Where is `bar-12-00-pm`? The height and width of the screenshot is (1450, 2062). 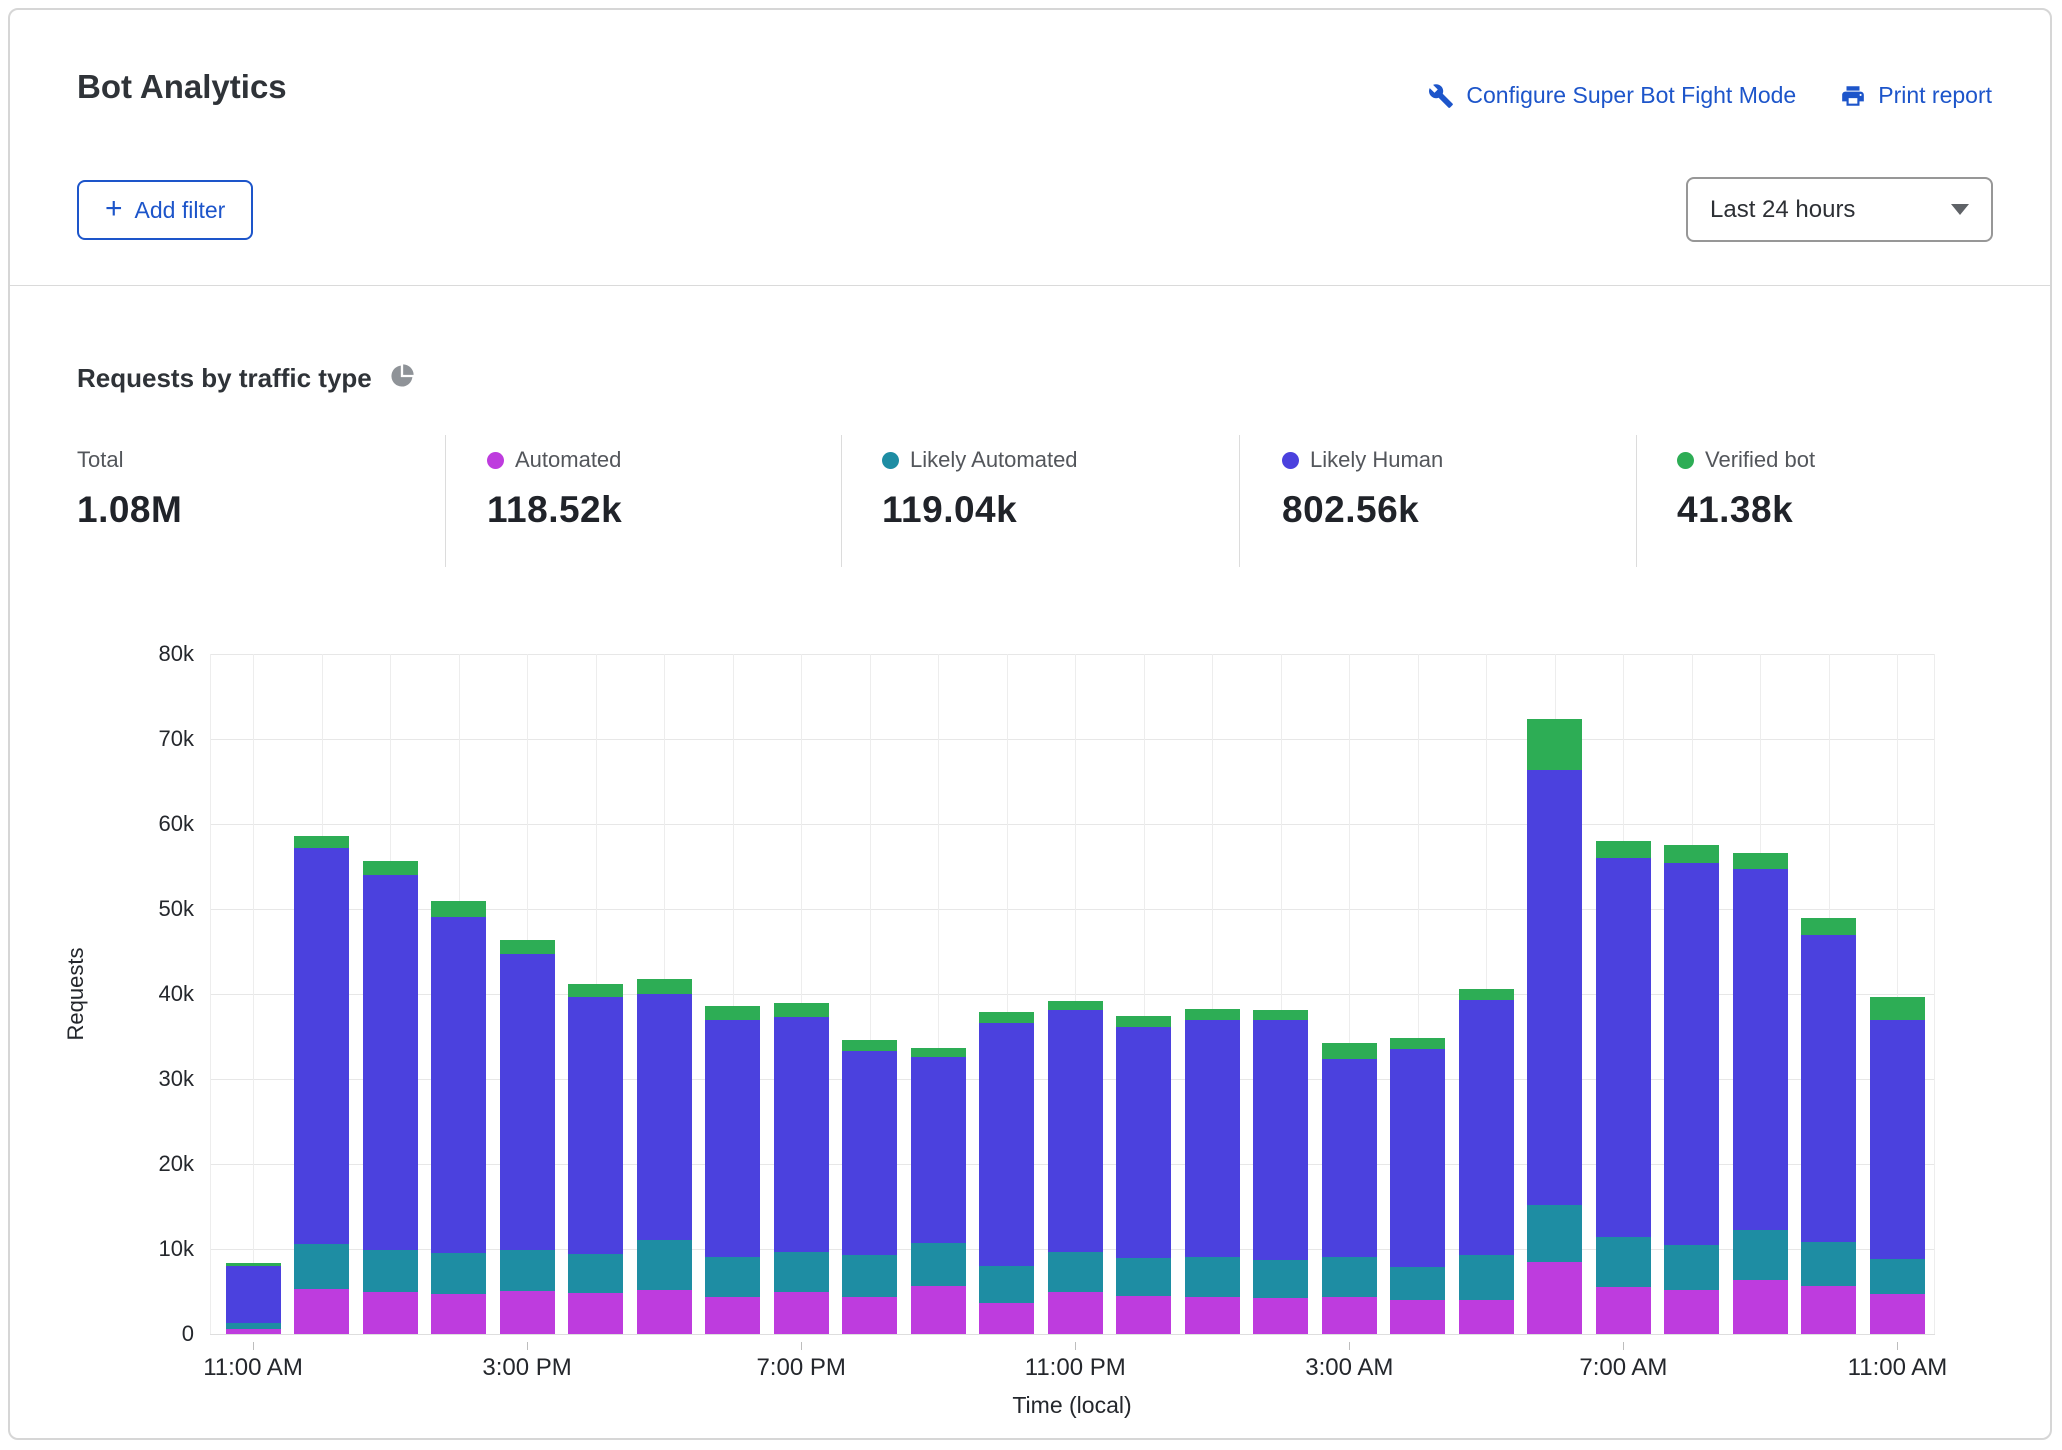
bar-12-00-pm is located at coordinates (322, 1084).